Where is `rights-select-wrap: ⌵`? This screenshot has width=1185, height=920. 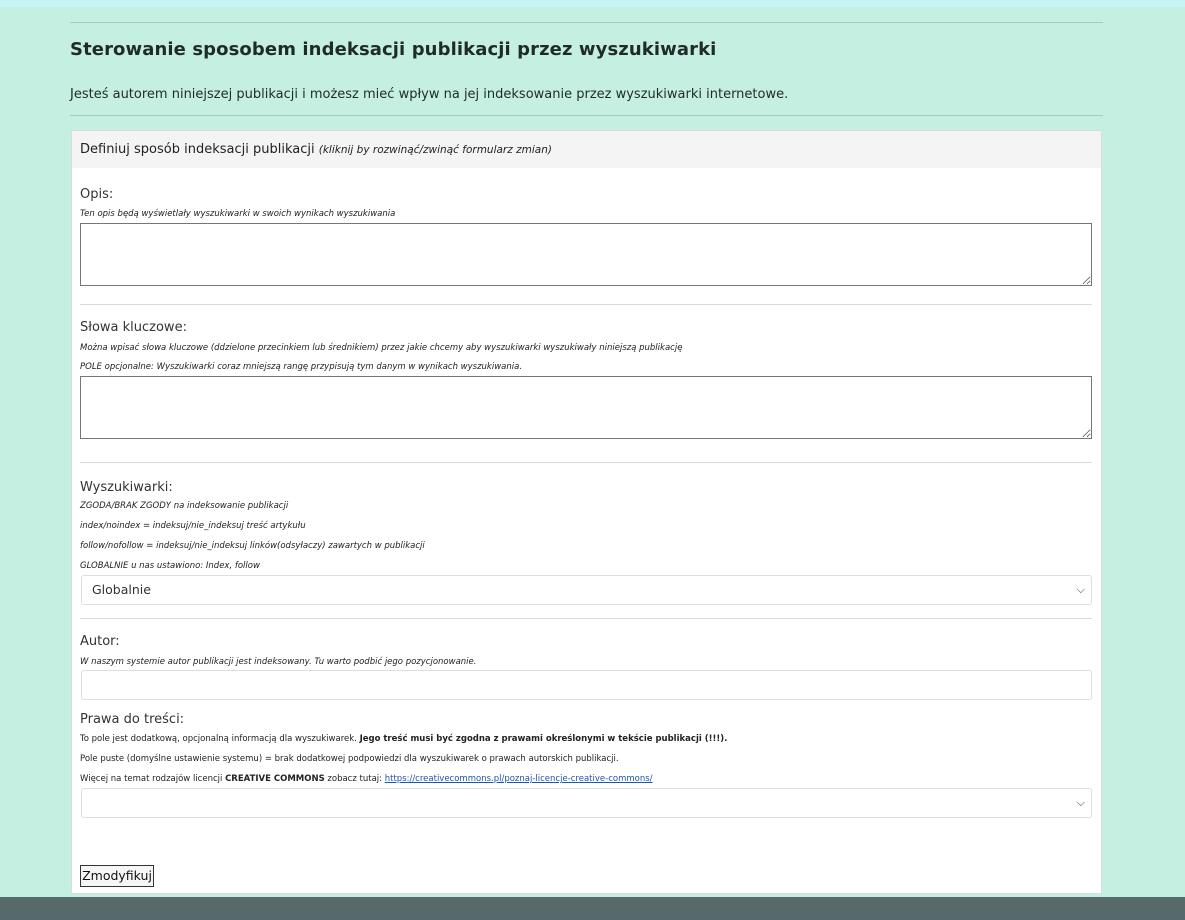 rights-select-wrap: ⌵ is located at coordinates (586, 803).